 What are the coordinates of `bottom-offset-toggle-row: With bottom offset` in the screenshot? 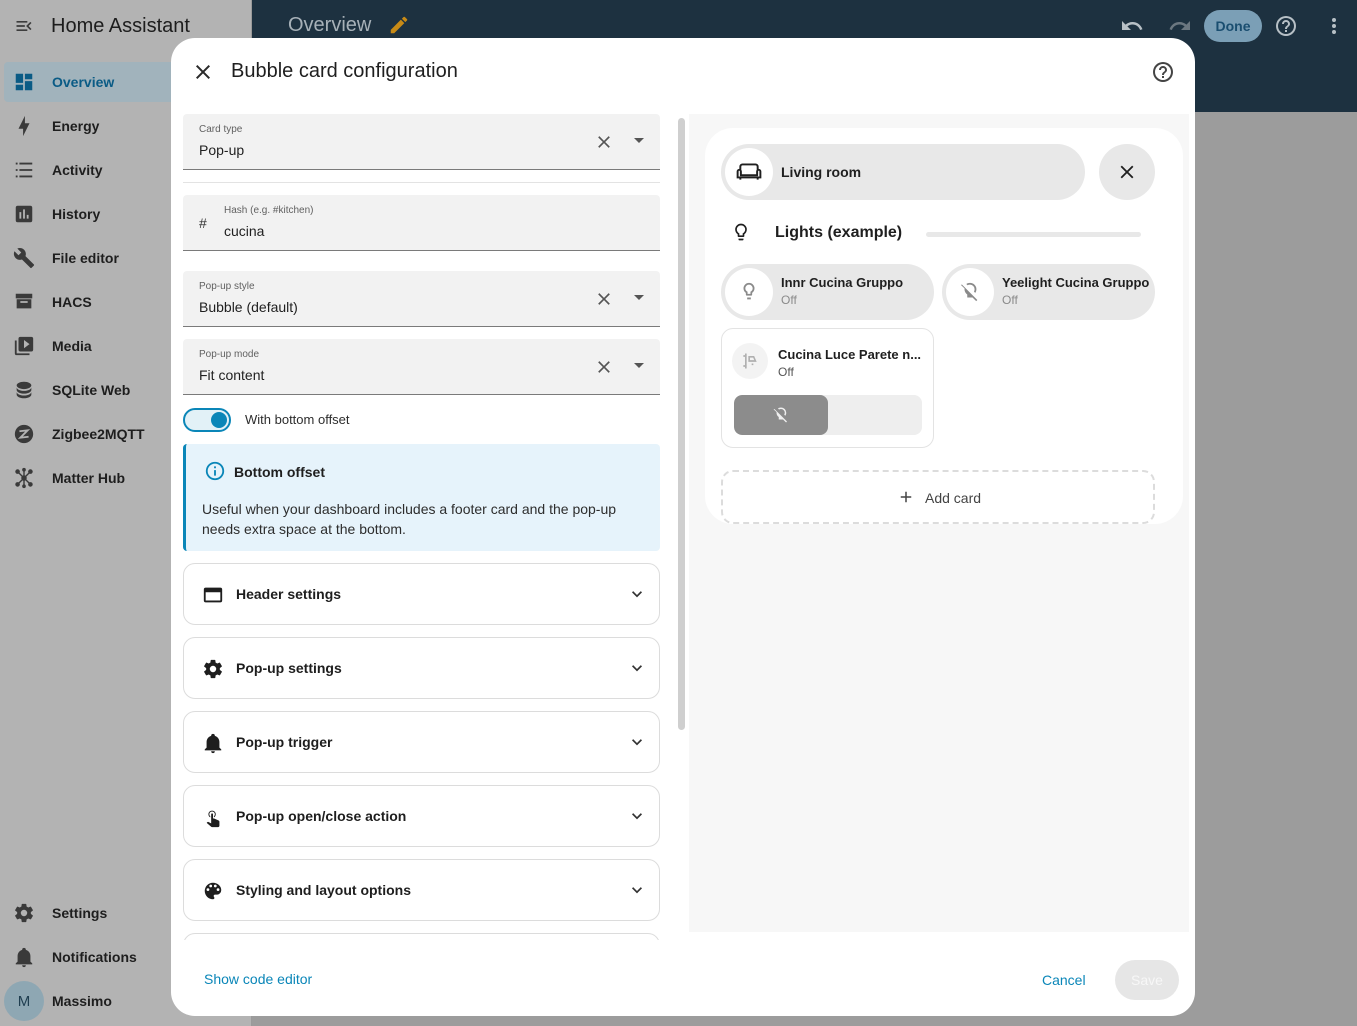 It's located at (333, 421).